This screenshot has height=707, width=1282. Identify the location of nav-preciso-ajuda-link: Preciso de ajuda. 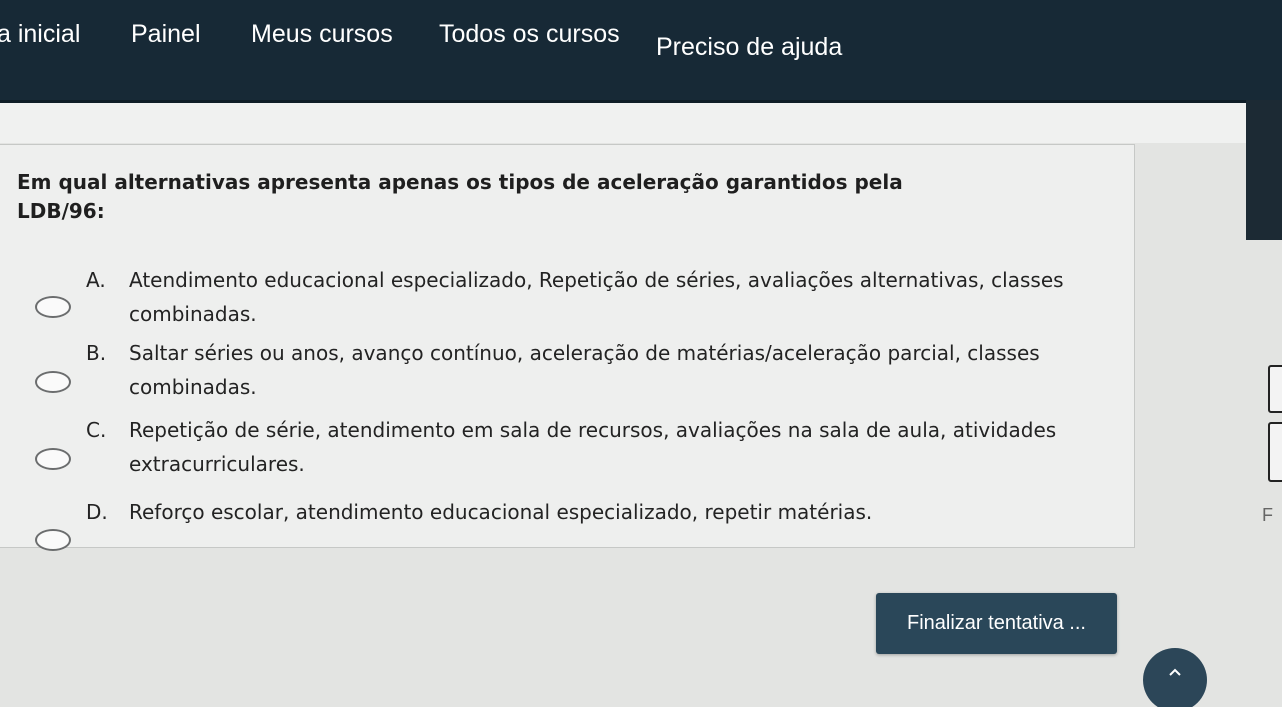
(749, 47).